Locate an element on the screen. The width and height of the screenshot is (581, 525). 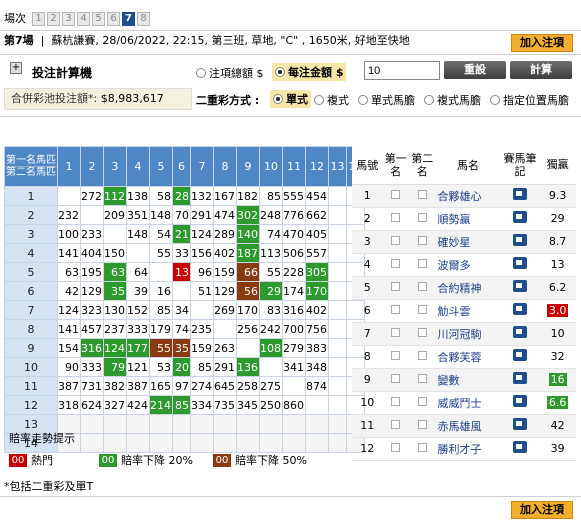
grid-cell: 351 is located at coordinates (138, 215).